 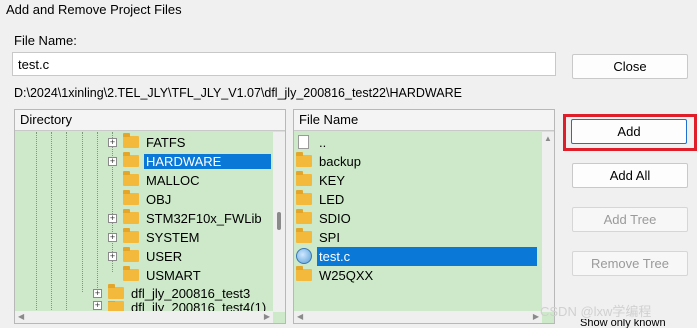 I want to click on file-item-spi: SPI, so click(x=319, y=237).